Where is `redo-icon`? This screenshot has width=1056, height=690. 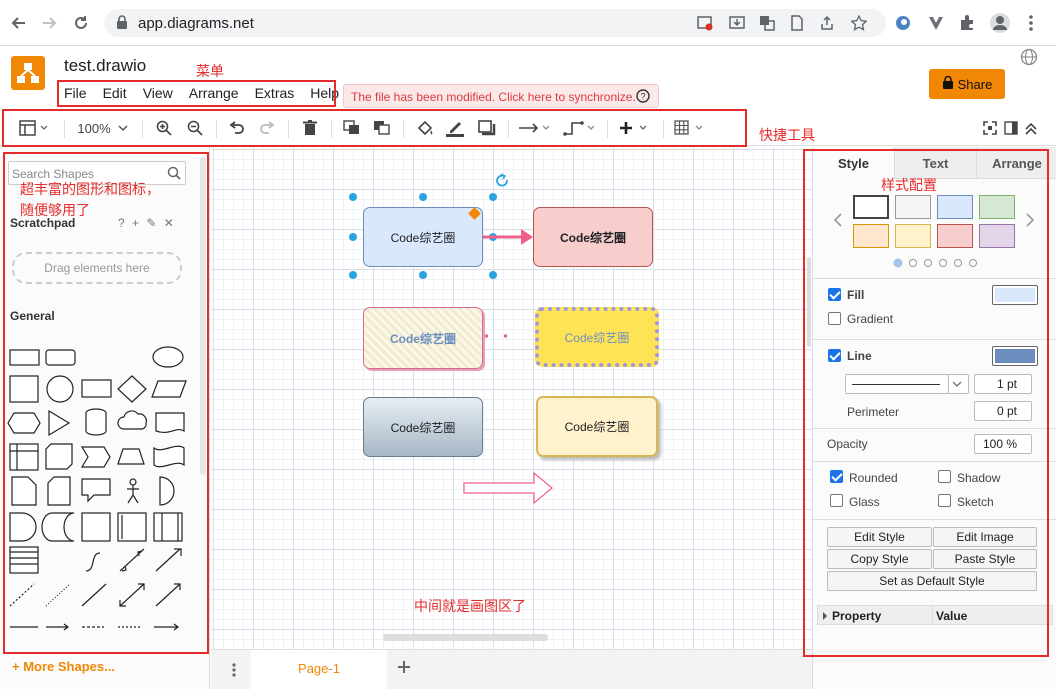
redo-icon is located at coordinates (267, 128).